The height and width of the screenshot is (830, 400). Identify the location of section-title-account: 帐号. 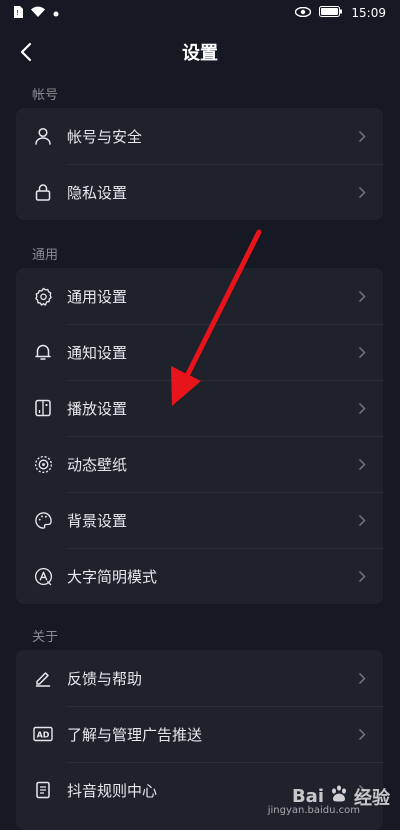
(45, 95).